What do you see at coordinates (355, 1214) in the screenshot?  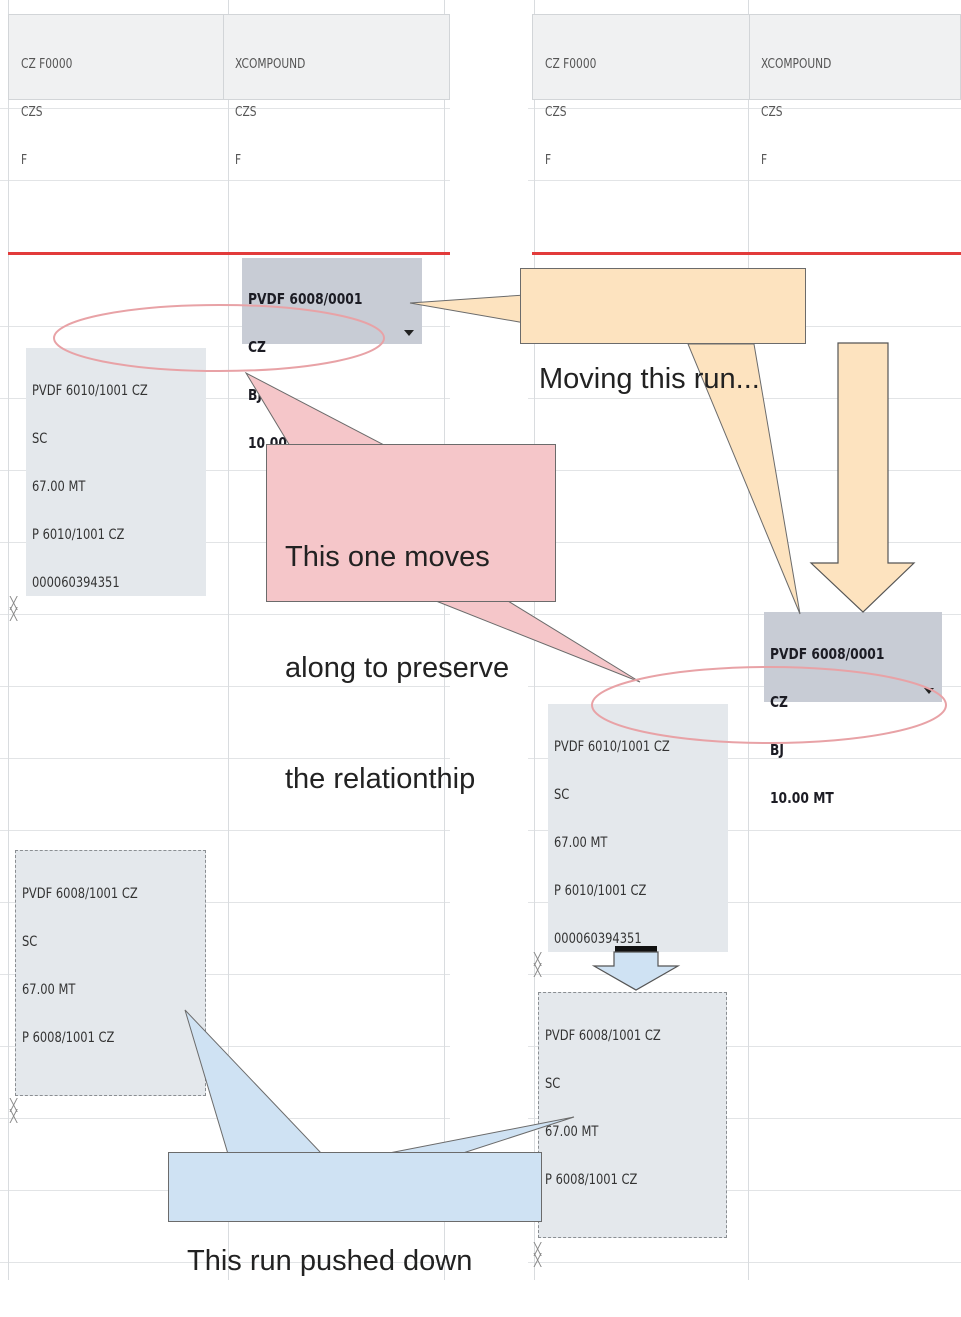 I see `callout-pushed-down: This run pushed down` at bounding box center [355, 1214].